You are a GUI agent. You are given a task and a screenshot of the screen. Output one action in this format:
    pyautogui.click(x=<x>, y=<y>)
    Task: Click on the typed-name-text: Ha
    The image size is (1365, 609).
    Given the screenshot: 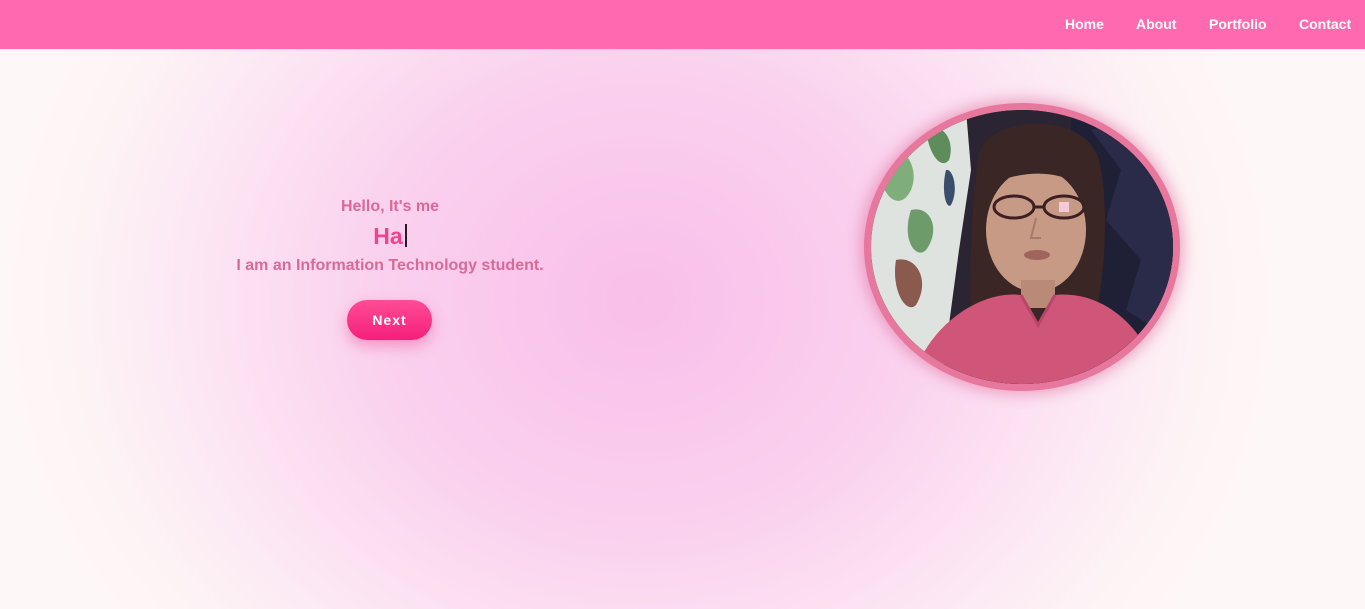 What is the action you would take?
    pyautogui.click(x=388, y=236)
    